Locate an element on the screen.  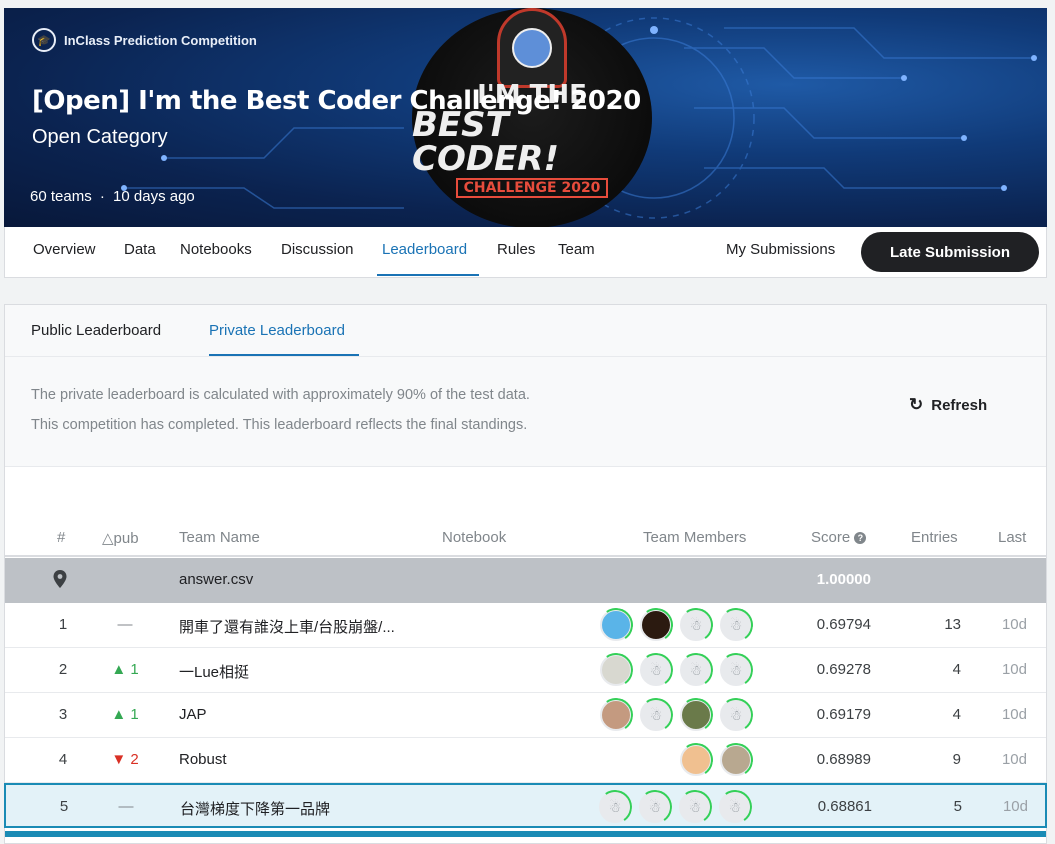
logo-text-3: CHALLENGE 2020 is located at coordinates (532, 188).